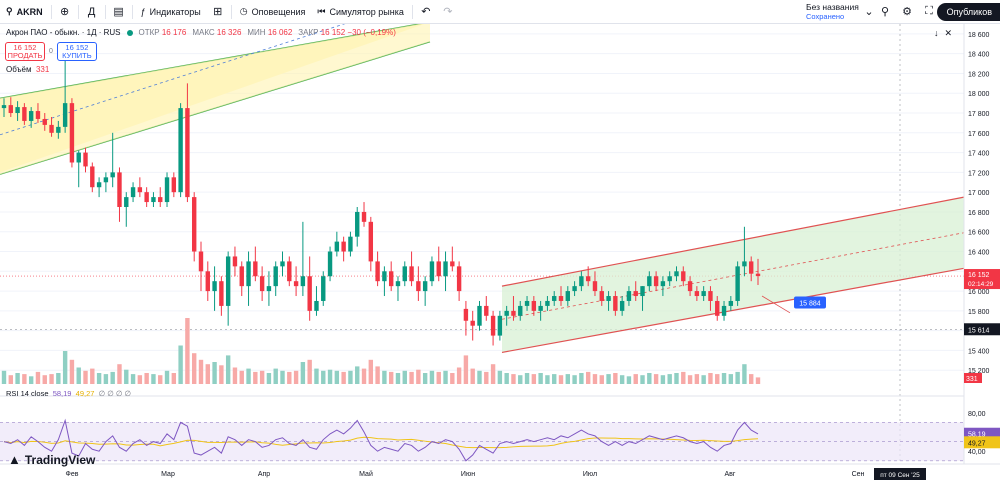 The height and width of the screenshot is (480, 1000). What do you see at coordinates (218, 12) in the screenshot?
I see `templates-button: ⊞` at bounding box center [218, 12].